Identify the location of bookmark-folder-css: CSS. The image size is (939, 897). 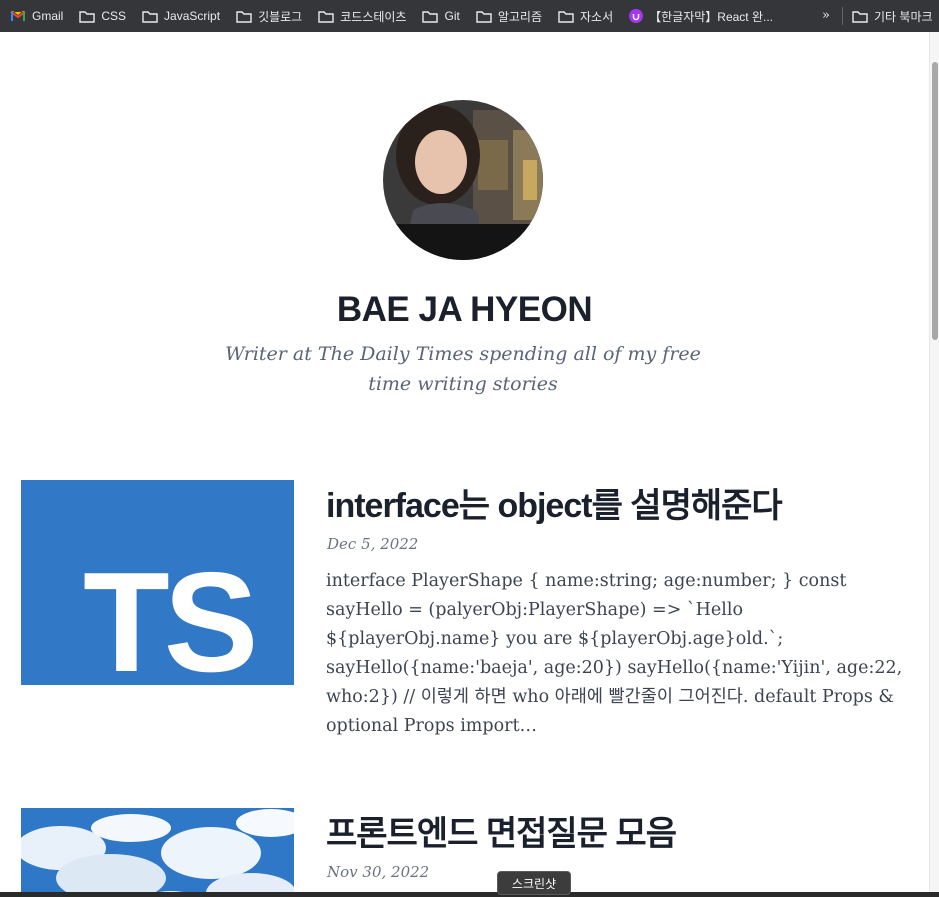
(102, 16).